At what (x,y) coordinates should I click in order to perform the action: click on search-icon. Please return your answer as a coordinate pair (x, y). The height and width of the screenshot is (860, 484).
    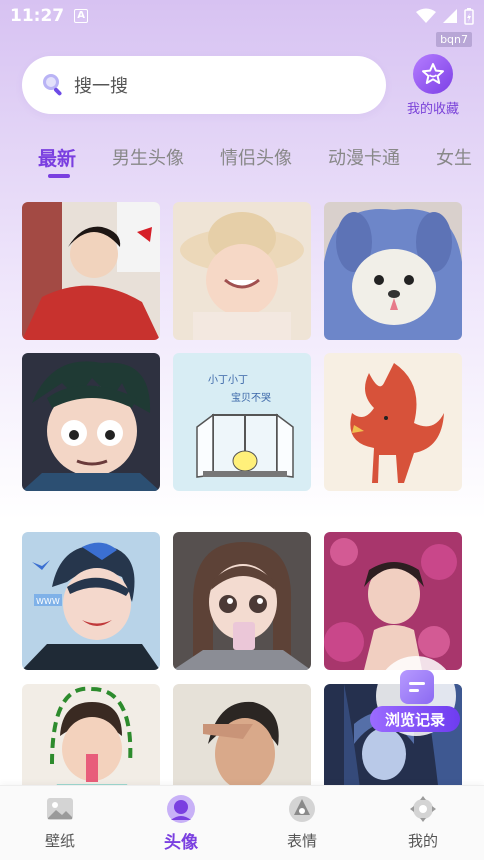
    Looking at the image, I should click on (52, 85).